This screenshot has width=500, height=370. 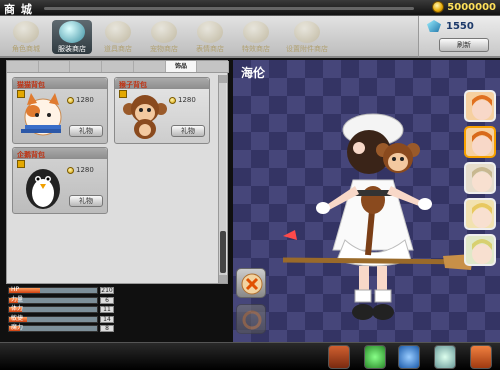 I want to click on bottom-toolbar, so click(x=250, y=356).